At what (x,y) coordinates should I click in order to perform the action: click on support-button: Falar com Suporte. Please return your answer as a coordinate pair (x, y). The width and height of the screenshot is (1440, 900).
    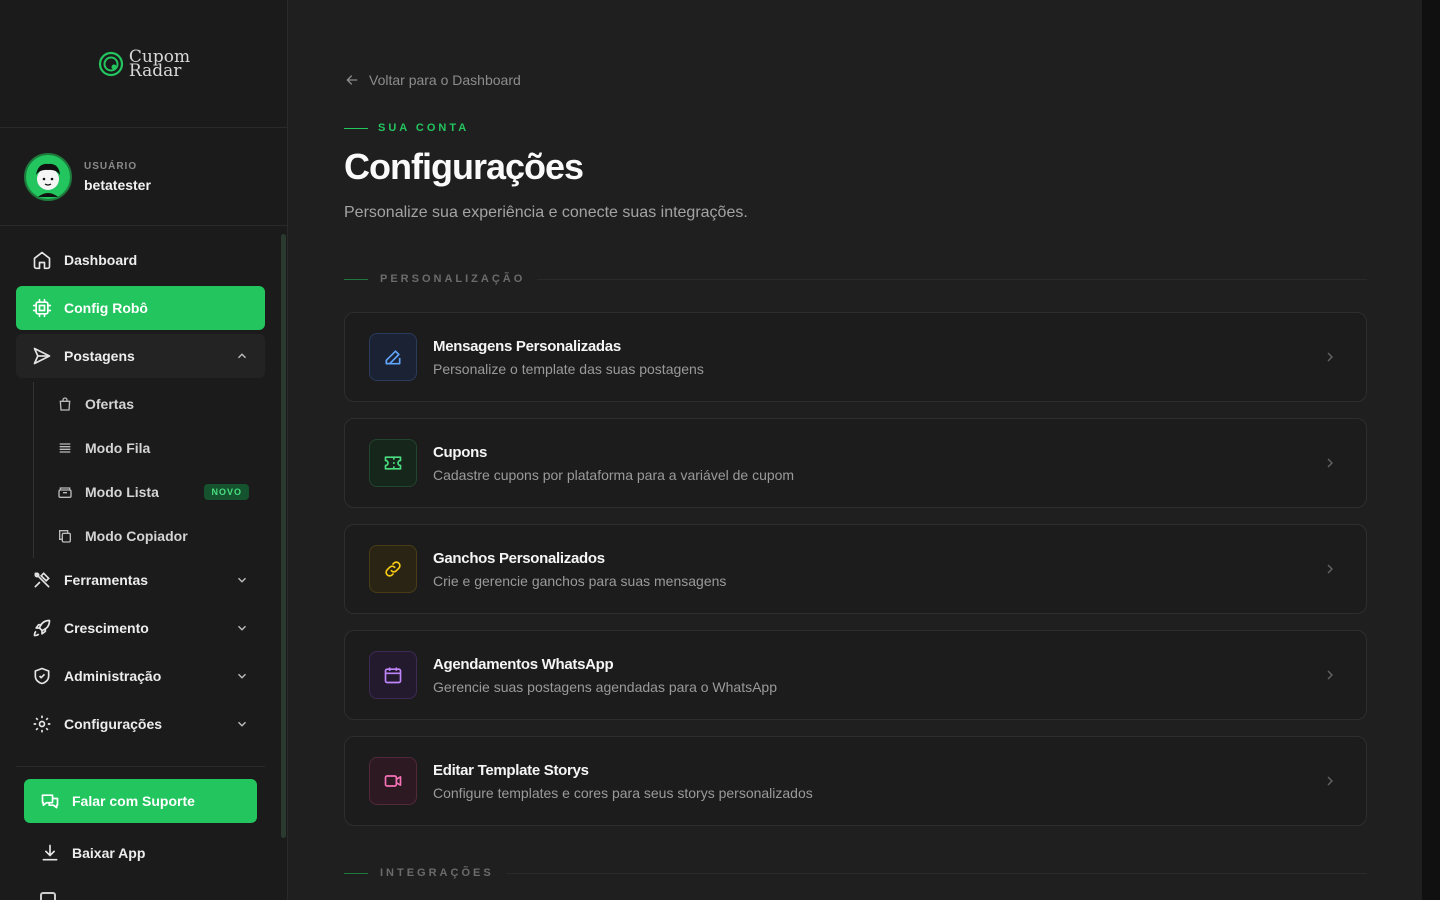
    Looking at the image, I should click on (140, 801).